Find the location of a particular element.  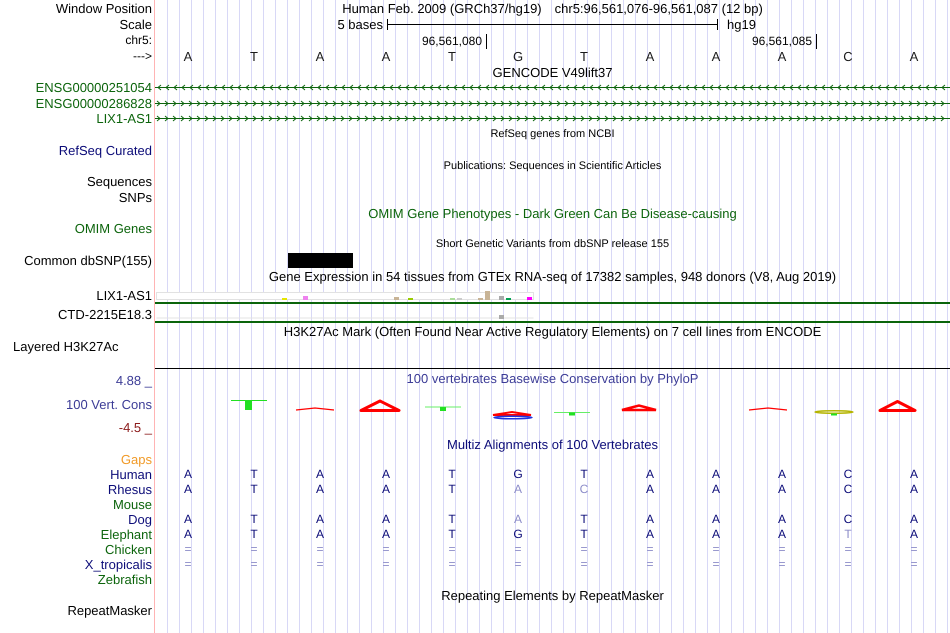

track-label: Sequences is located at coordinates (119, 182).